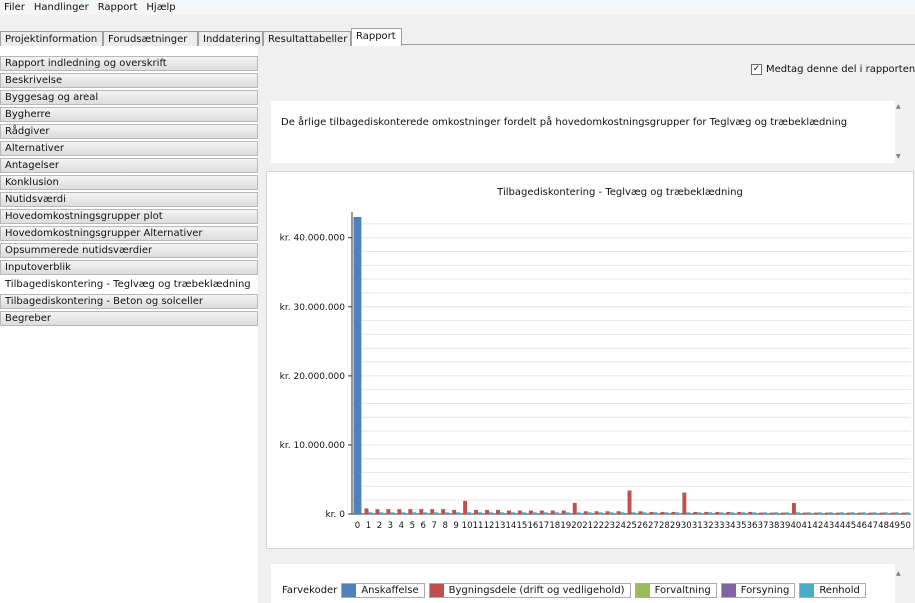 The width and height of the screenshot is (915, 603). What do you see at coordinates (828, 526) in the screenshot?
I see `x-tick-label: 43` at bounding box center [828, 526].